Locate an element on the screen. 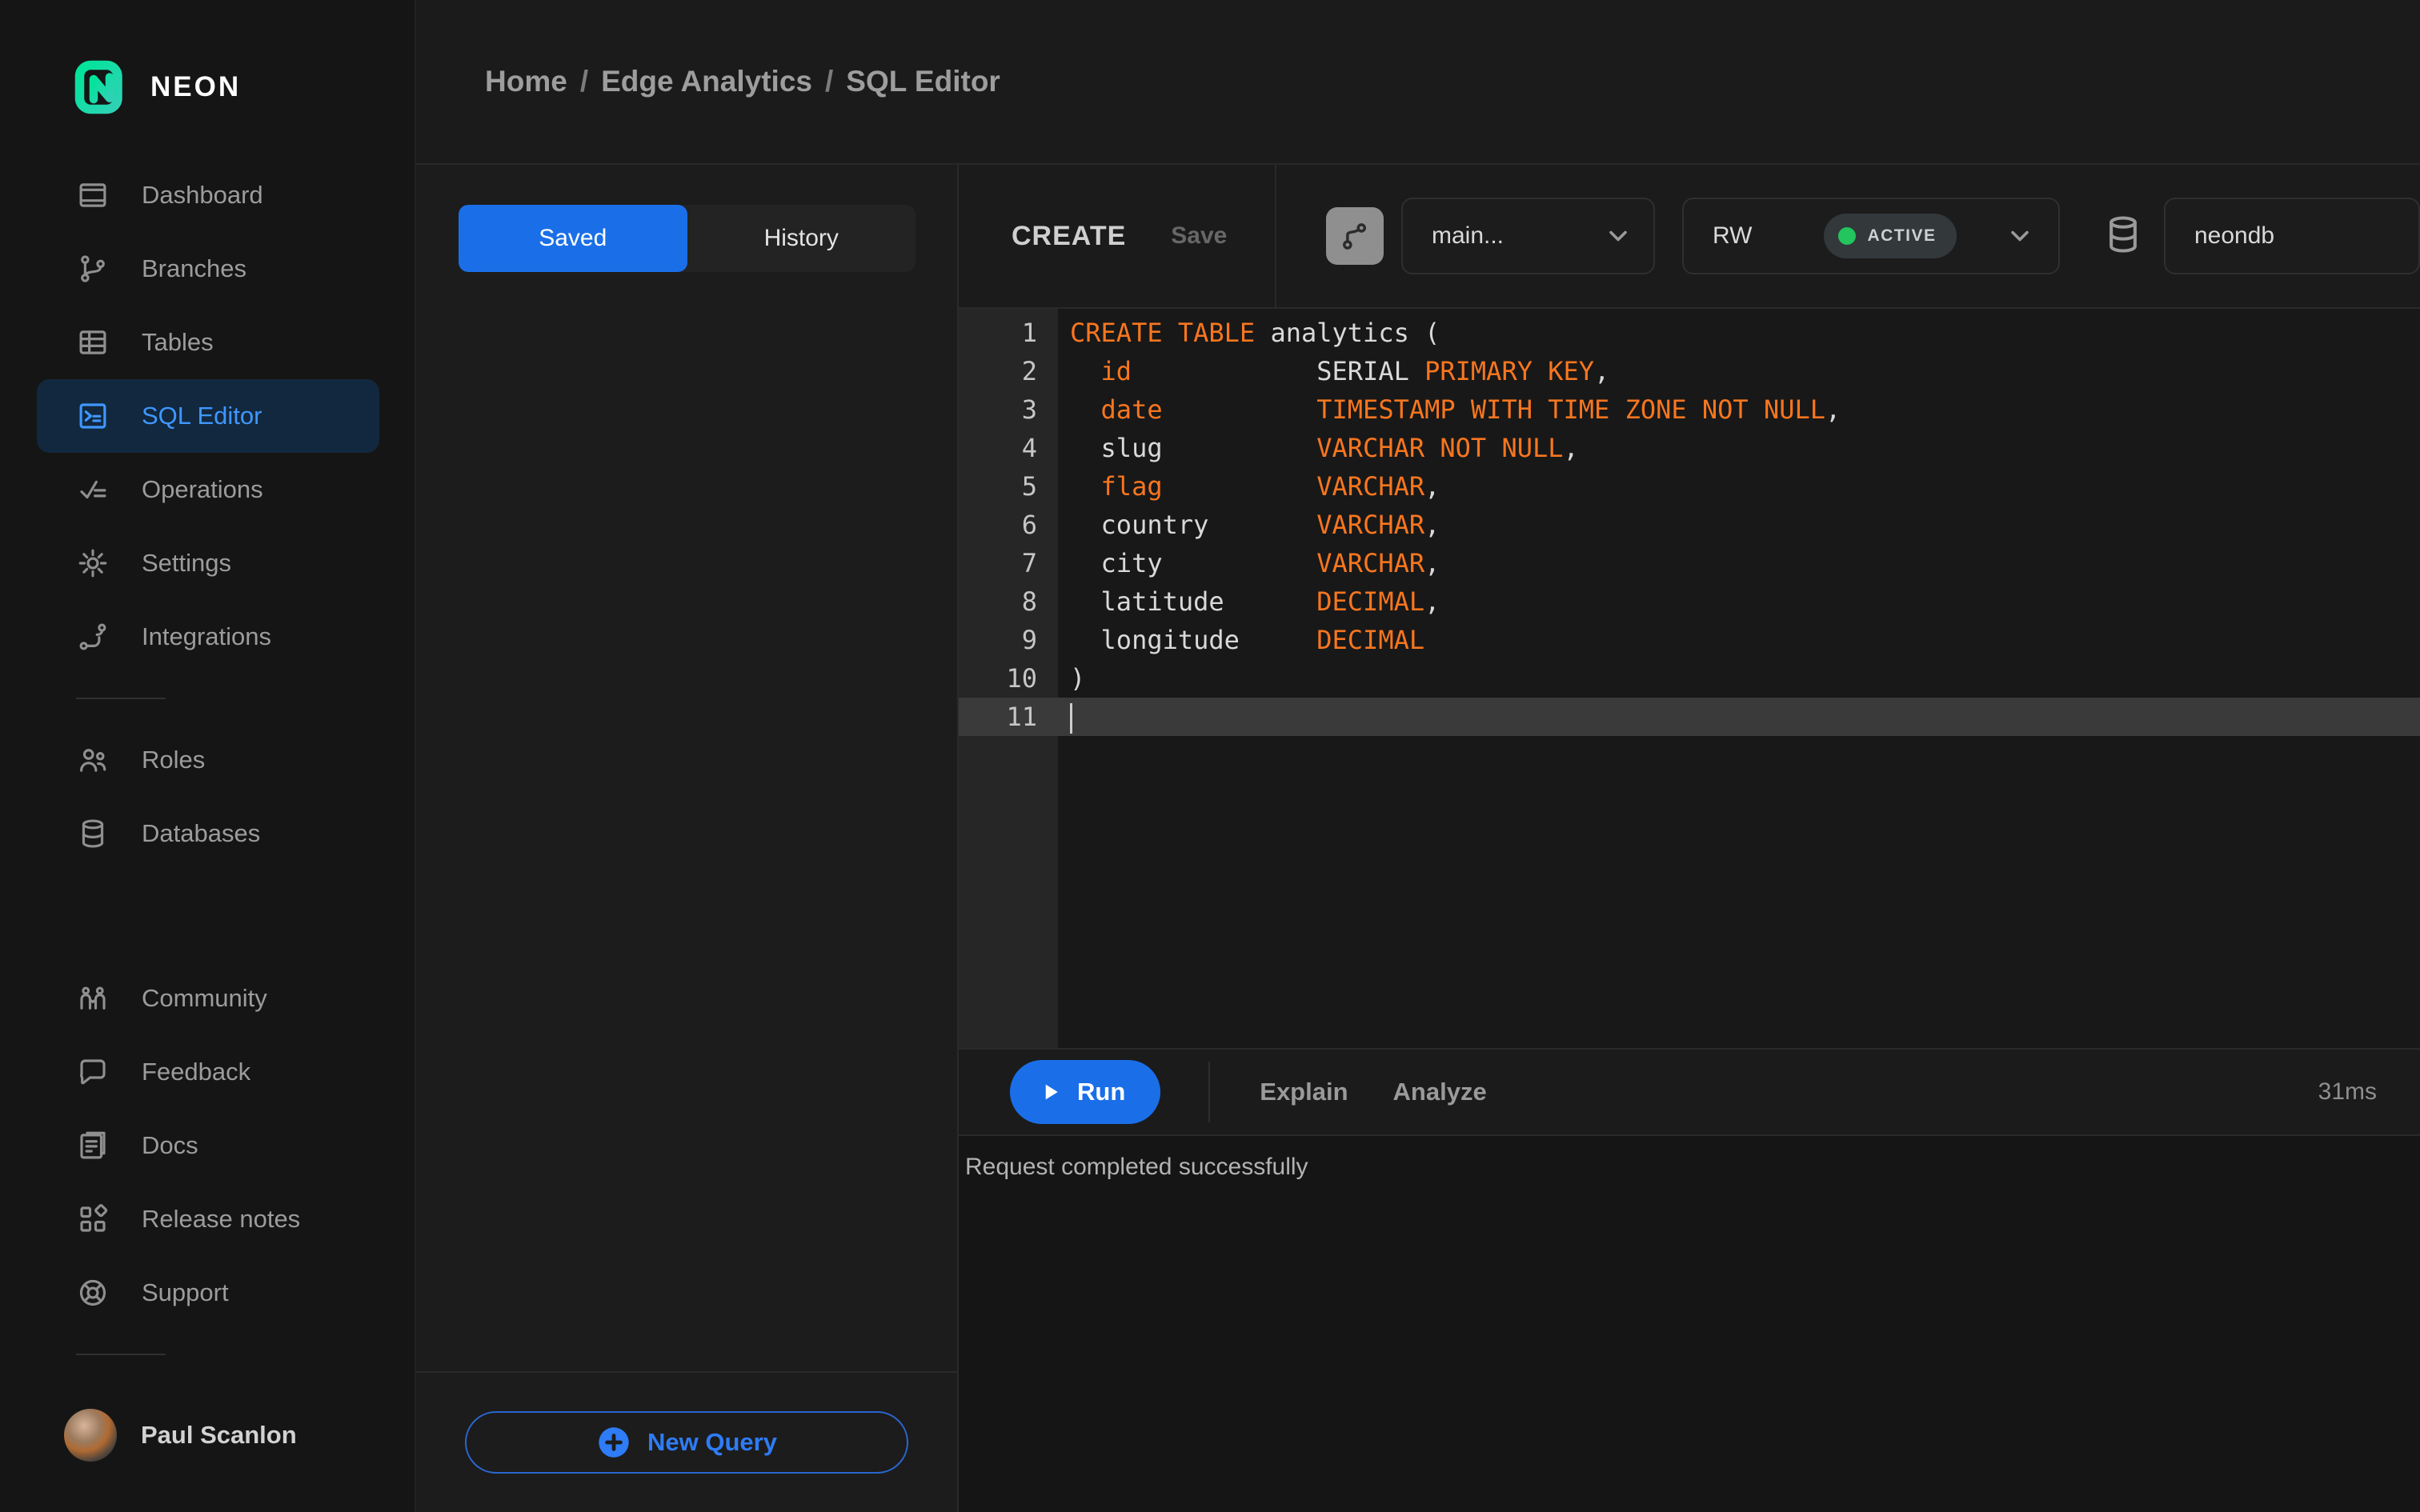  release-notes-icon is located at coordinates (93, 1219).